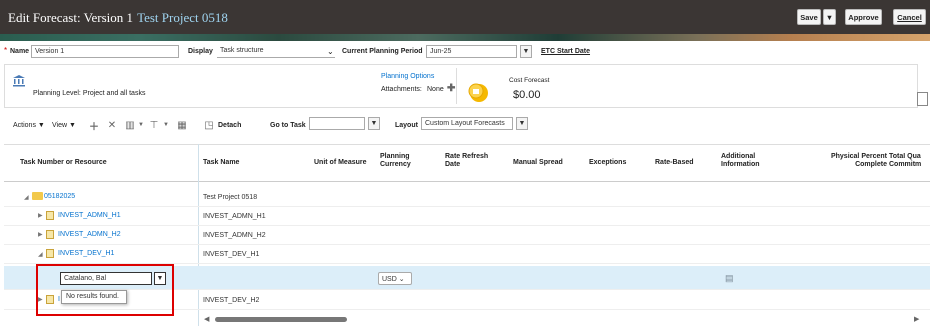 The image size is (930, 333). What do you see at coordinates (154, 125) in the screenshot?
I see `filter-icon: ⊤` at bounding box center [154, 125].